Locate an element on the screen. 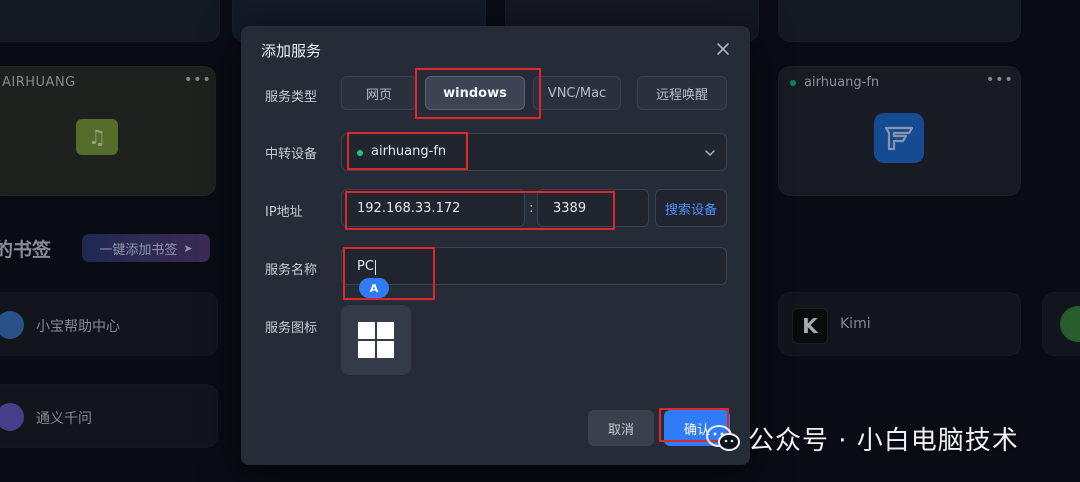 The height and width of the screenshot is (482, 1080). cancel-button: 取消 is located at coordinates (621, 428).